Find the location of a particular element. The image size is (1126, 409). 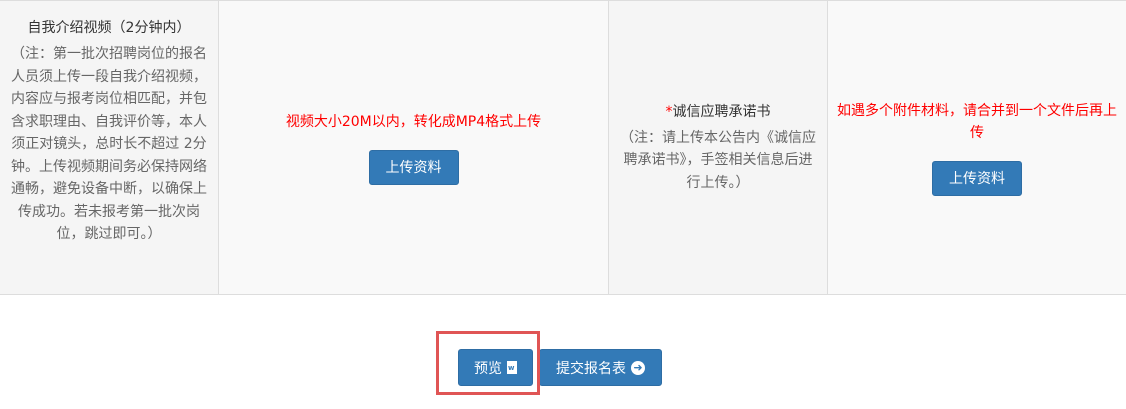

submit-button: 提交报名表 ➜ is located at coordinates (600, 367).